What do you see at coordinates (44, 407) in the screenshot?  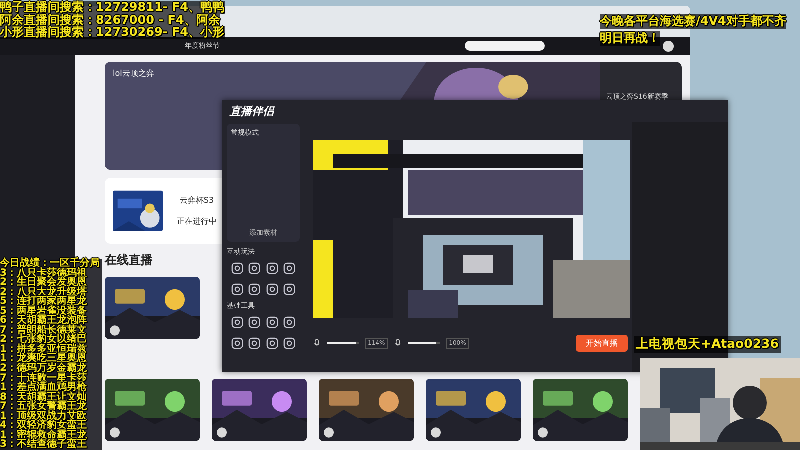 I see `record-line: 7：五张女警霸王龙` at bounding box center [44, 407].